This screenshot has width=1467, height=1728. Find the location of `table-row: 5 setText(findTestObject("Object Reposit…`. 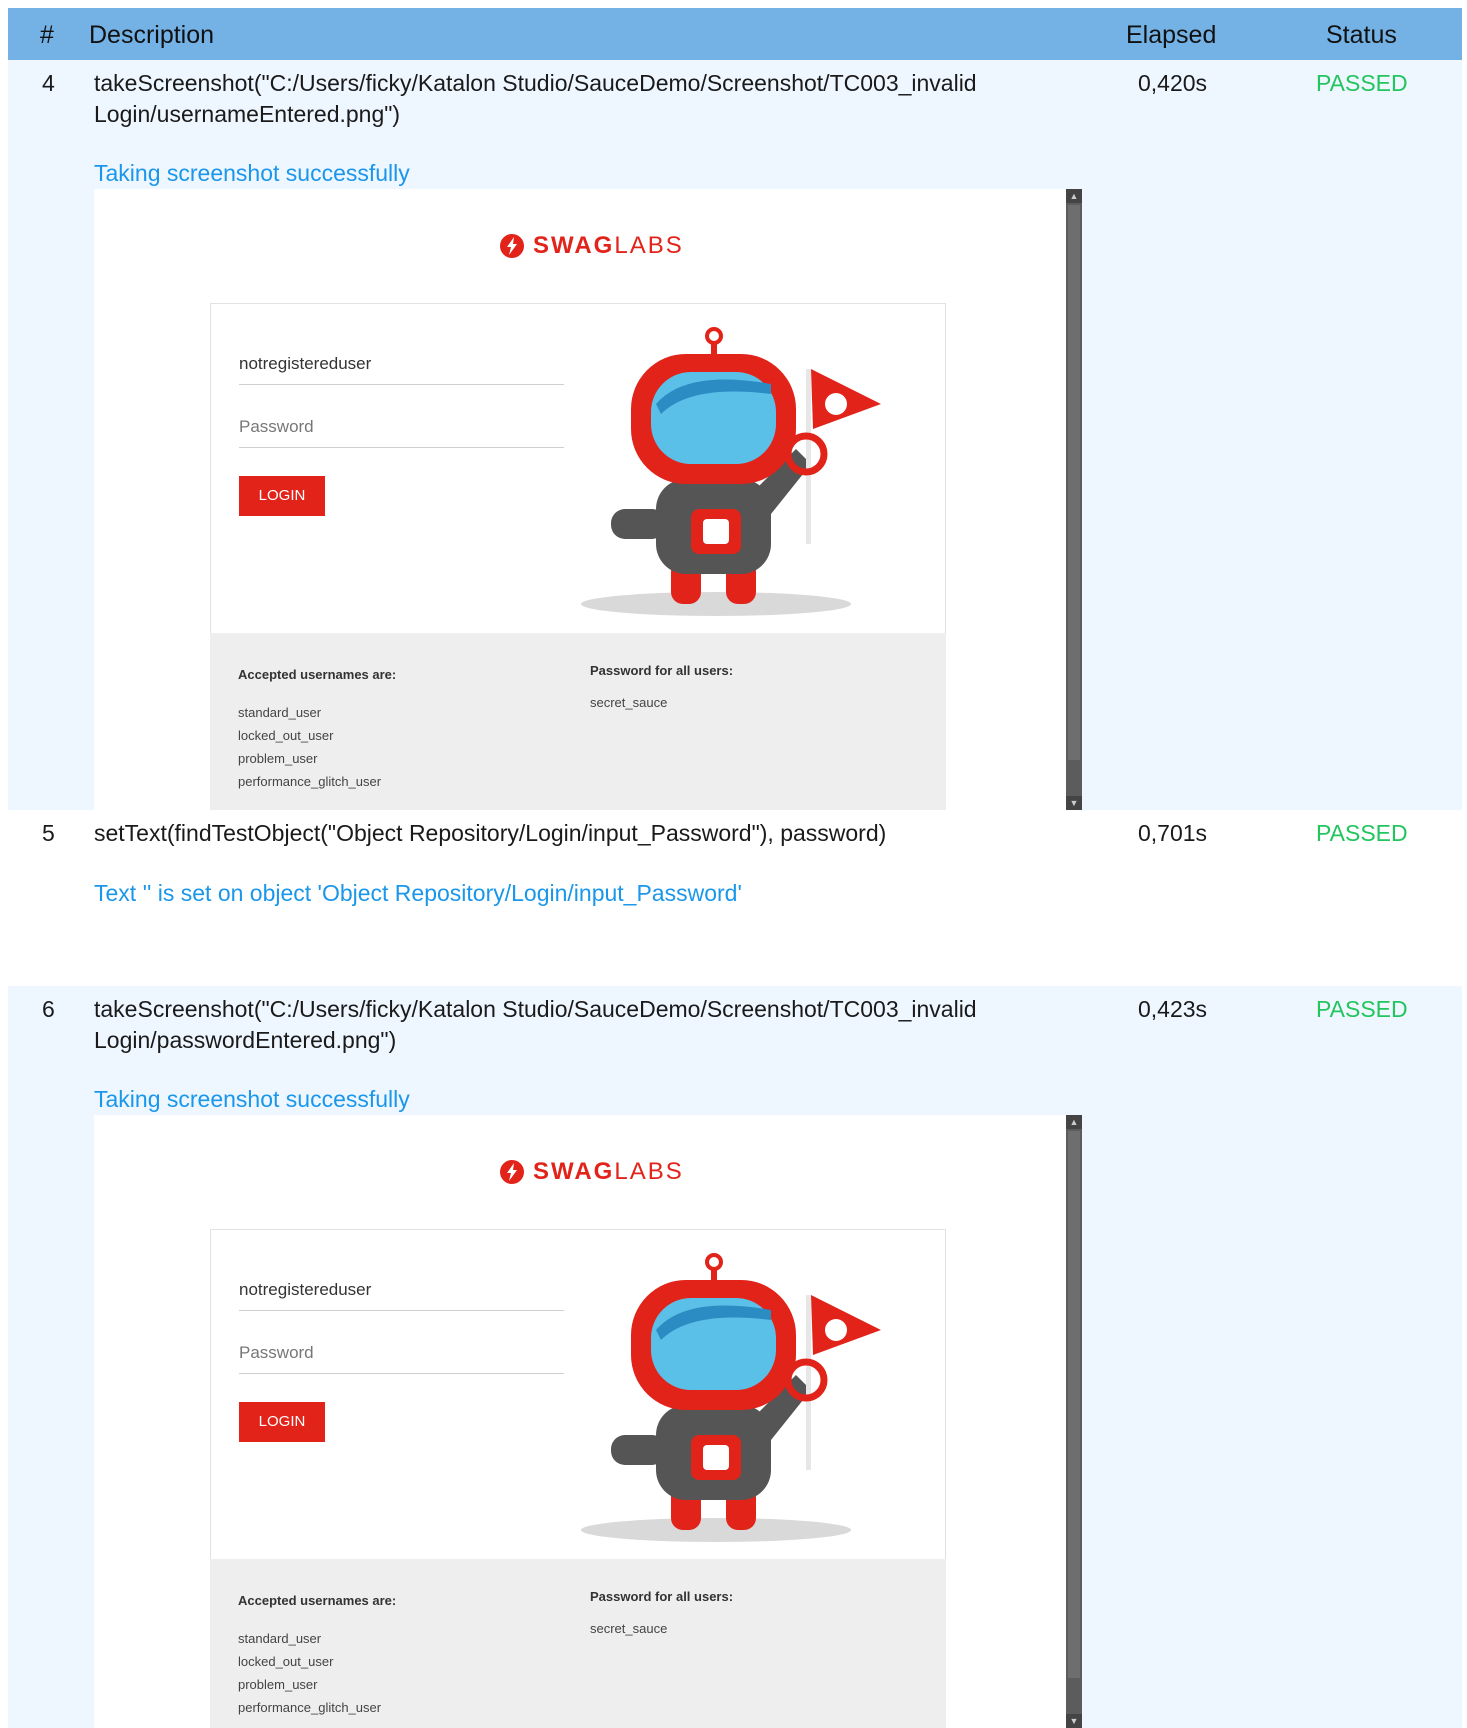

table-row: 5 setText(findTestObject("Object Reposit… is located at coordinates (735, 885).